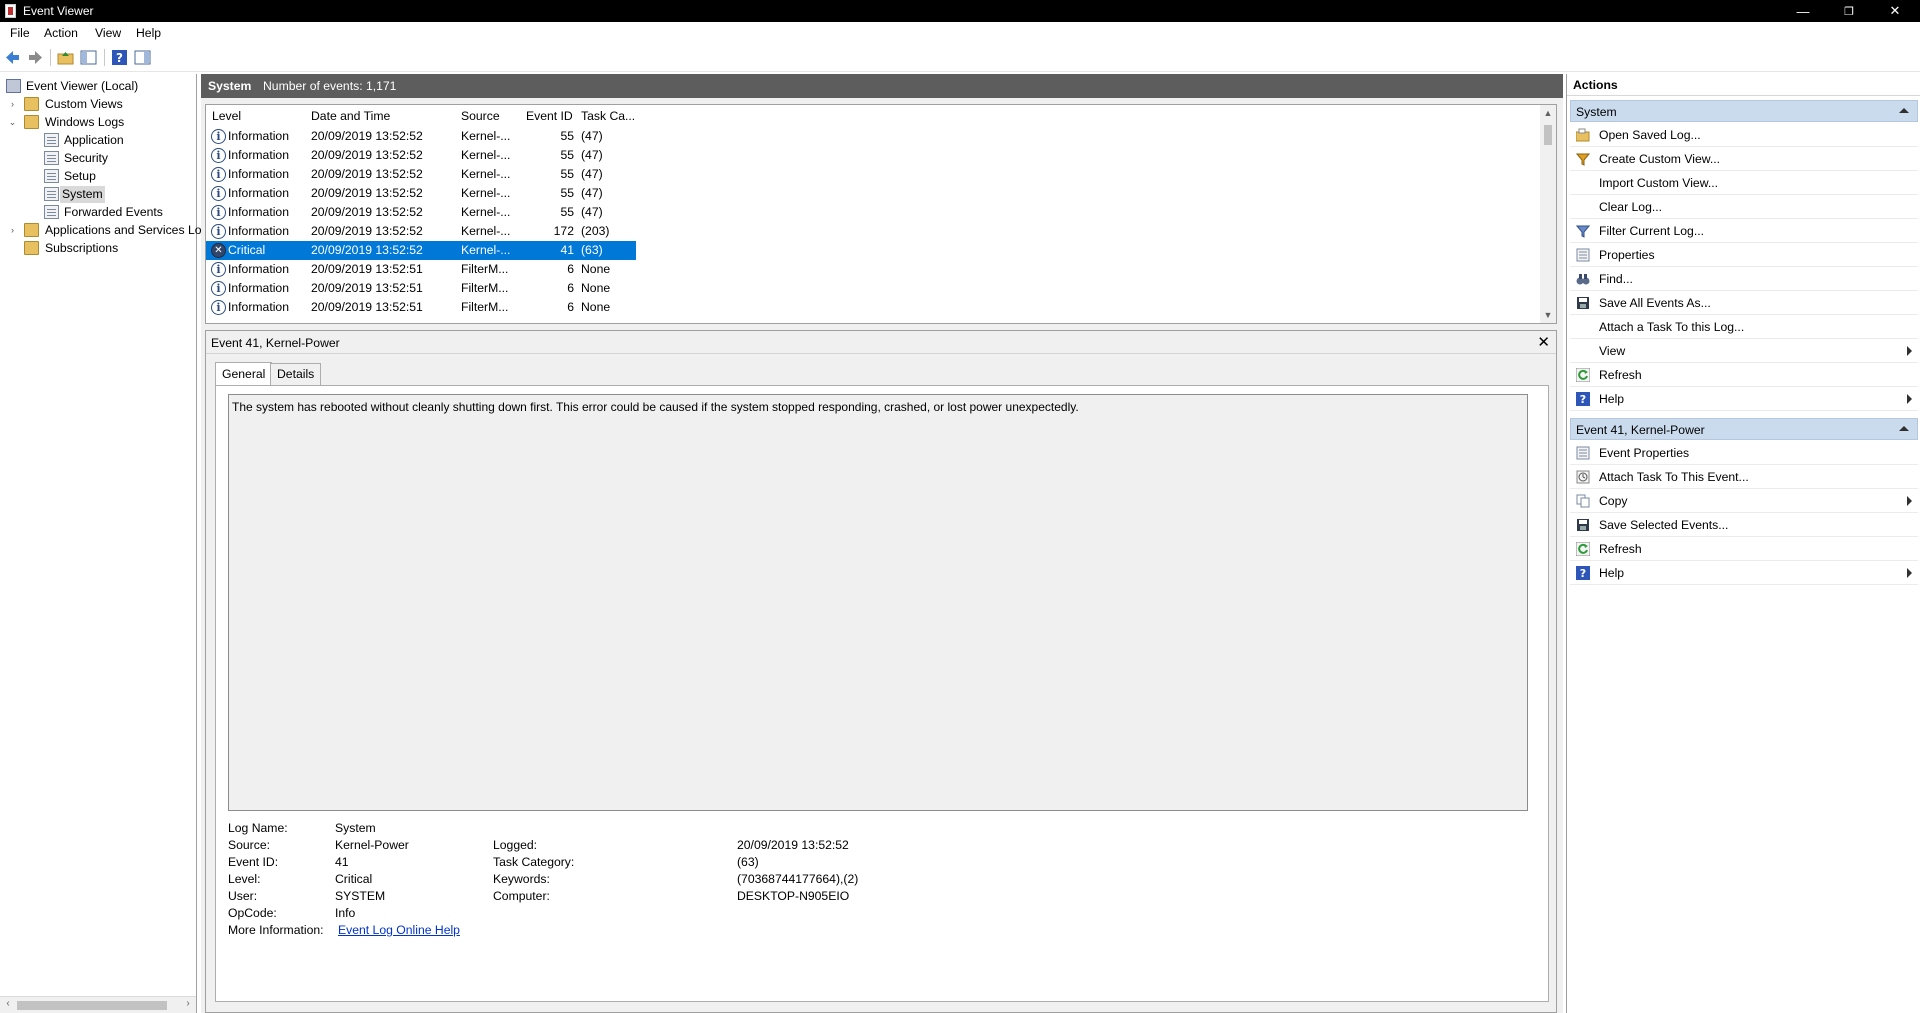 This screenshot has width=1920, height=1013. Describe the element at coordinates (881, 342) in the screenshot. I see `detail-header: Event 41, Kernel-Power ✕` at that location.